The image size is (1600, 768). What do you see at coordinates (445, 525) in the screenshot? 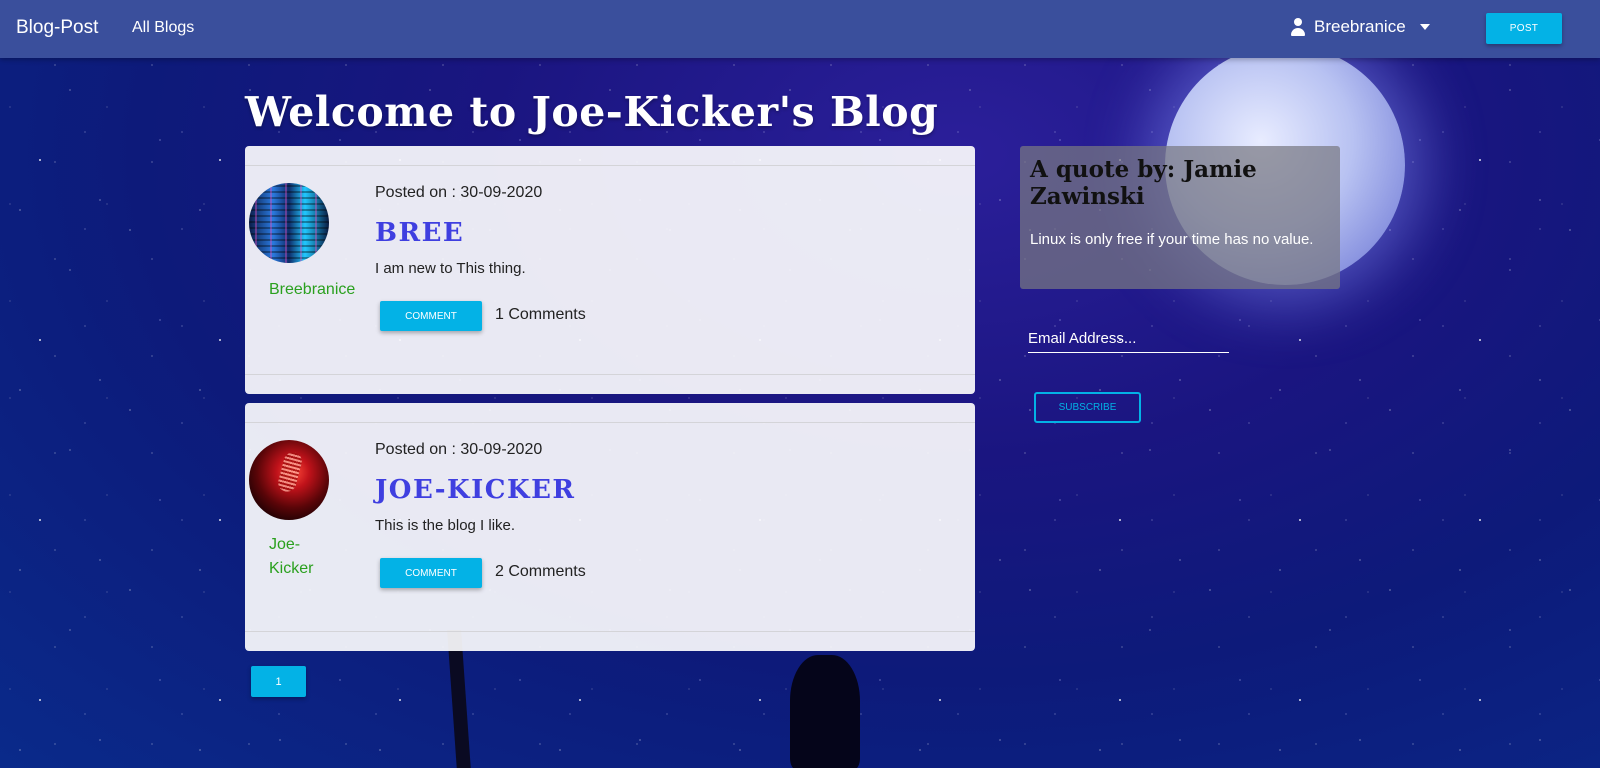
I see `post-body: This is the blog I like.` at bounding box center [445, 525].